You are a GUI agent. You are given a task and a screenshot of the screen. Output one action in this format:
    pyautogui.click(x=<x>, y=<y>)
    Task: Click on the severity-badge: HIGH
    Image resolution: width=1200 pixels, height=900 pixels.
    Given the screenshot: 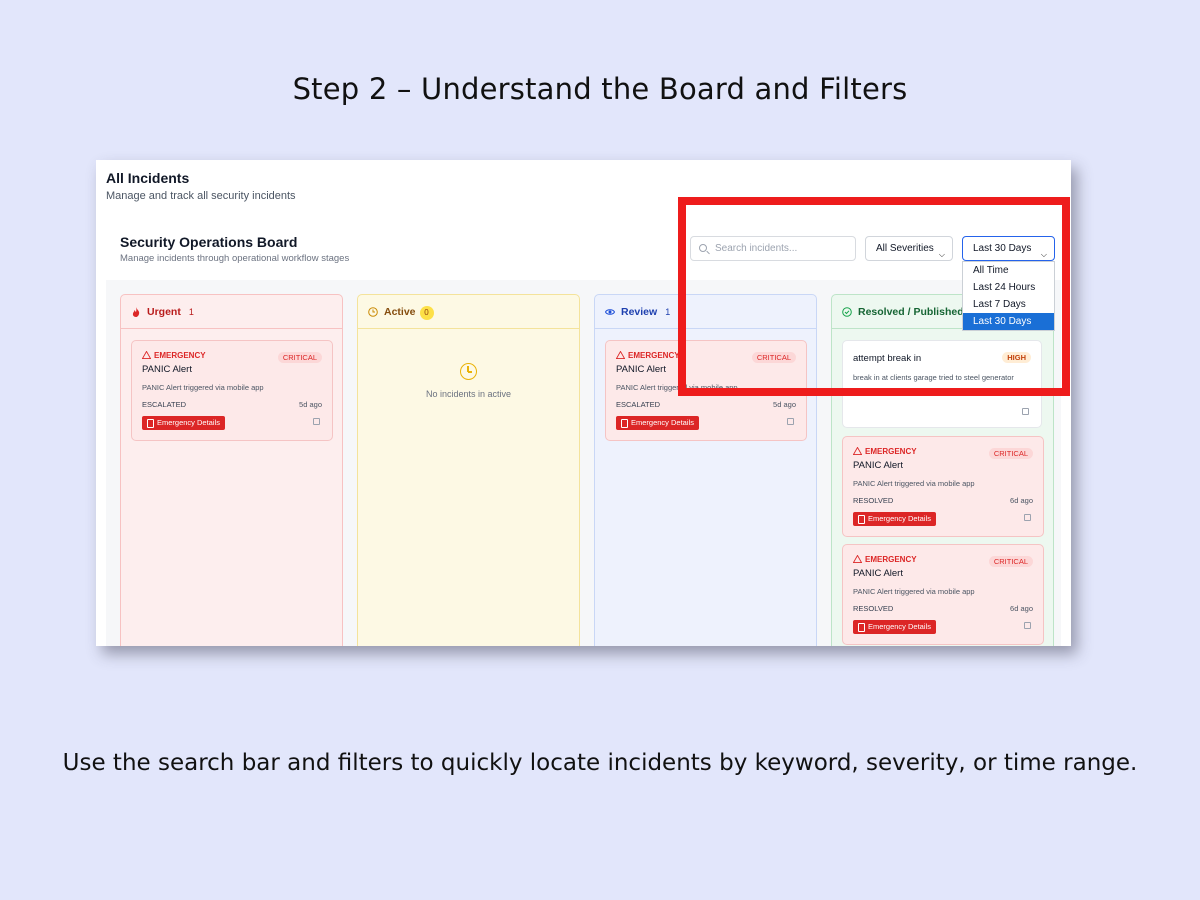 What is the action you would take?
    pyautogui.click(x=1016, y=357)
    